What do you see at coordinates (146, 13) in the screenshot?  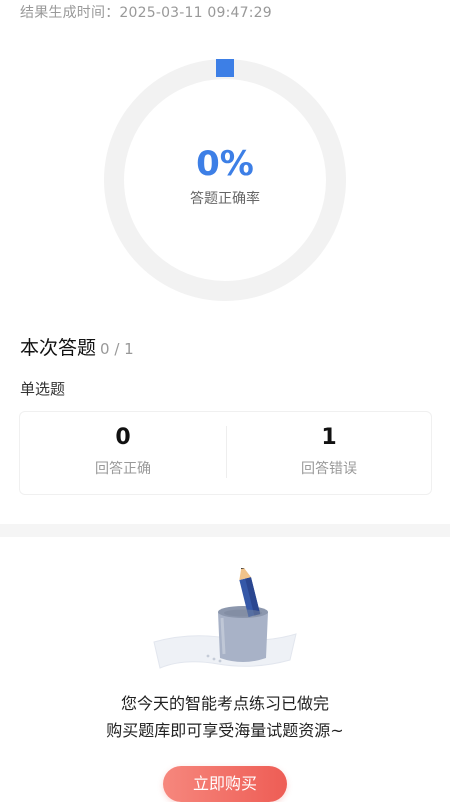 I see `result-timestamp: 结果生成时间：2025-03-11 09:47:29` at bounding box center [146, 13].